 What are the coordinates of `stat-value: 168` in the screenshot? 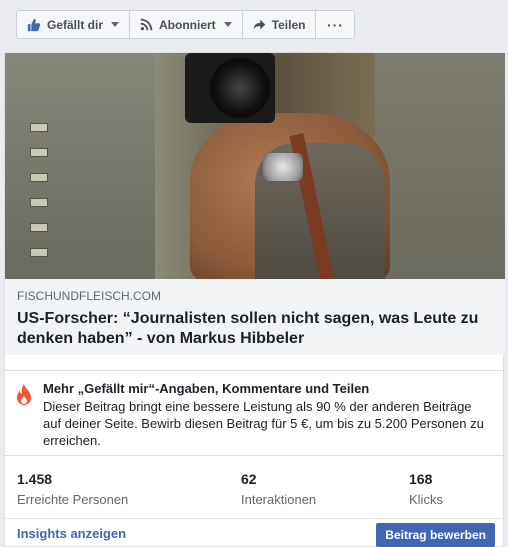 It's located at (421, 479).